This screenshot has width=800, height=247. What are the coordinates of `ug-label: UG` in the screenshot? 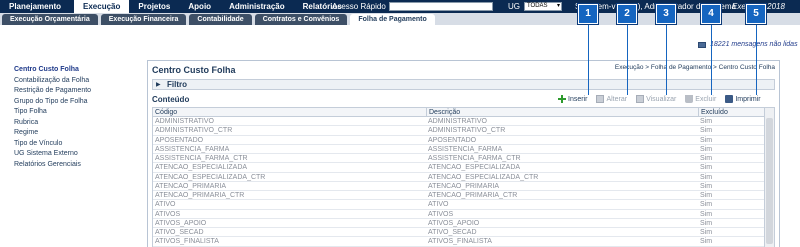 It's located at (514, 6).